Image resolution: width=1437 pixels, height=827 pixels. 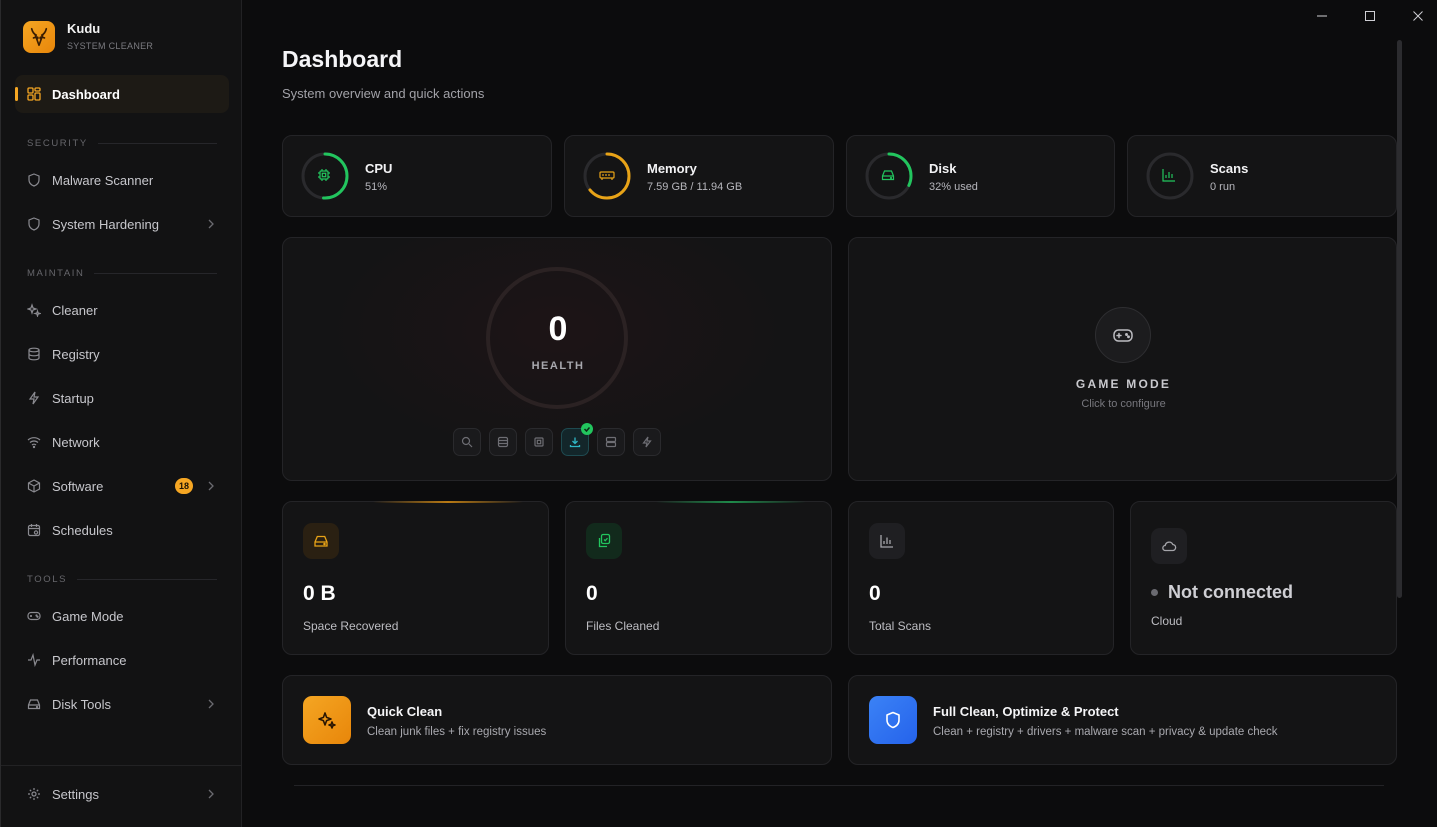 I want to click on stat-value: 32% used, so click(x=953, y=187).